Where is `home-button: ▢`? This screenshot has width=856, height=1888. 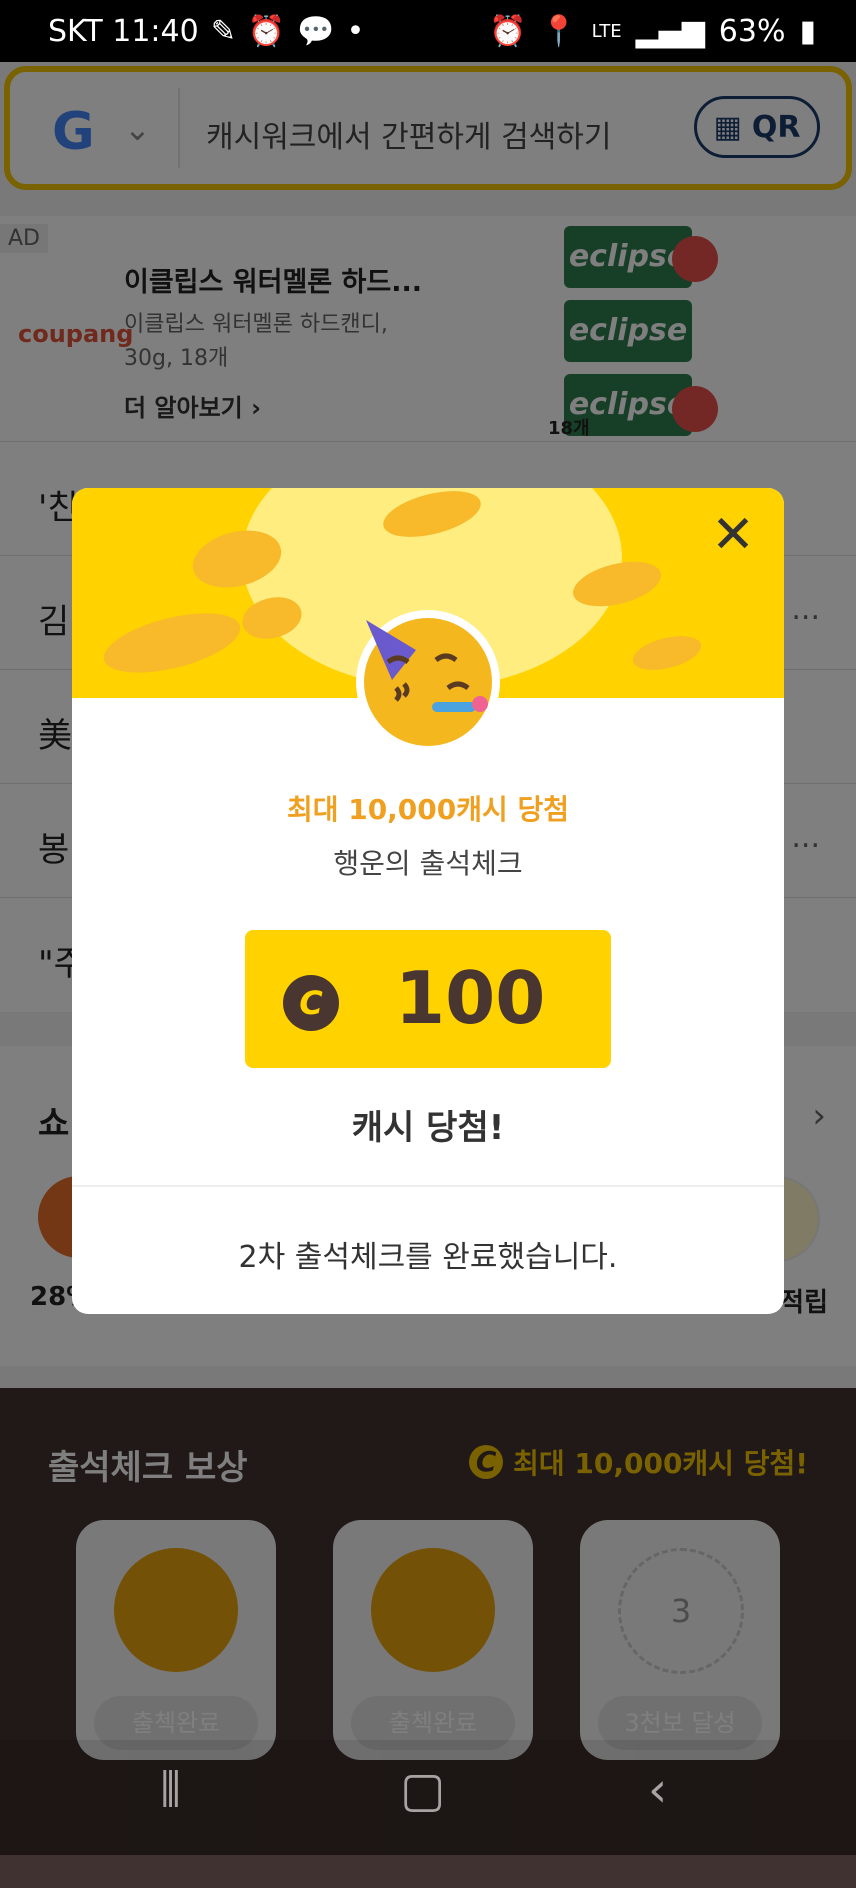
home-button: ▢ is located at coordinates (422, 1790).